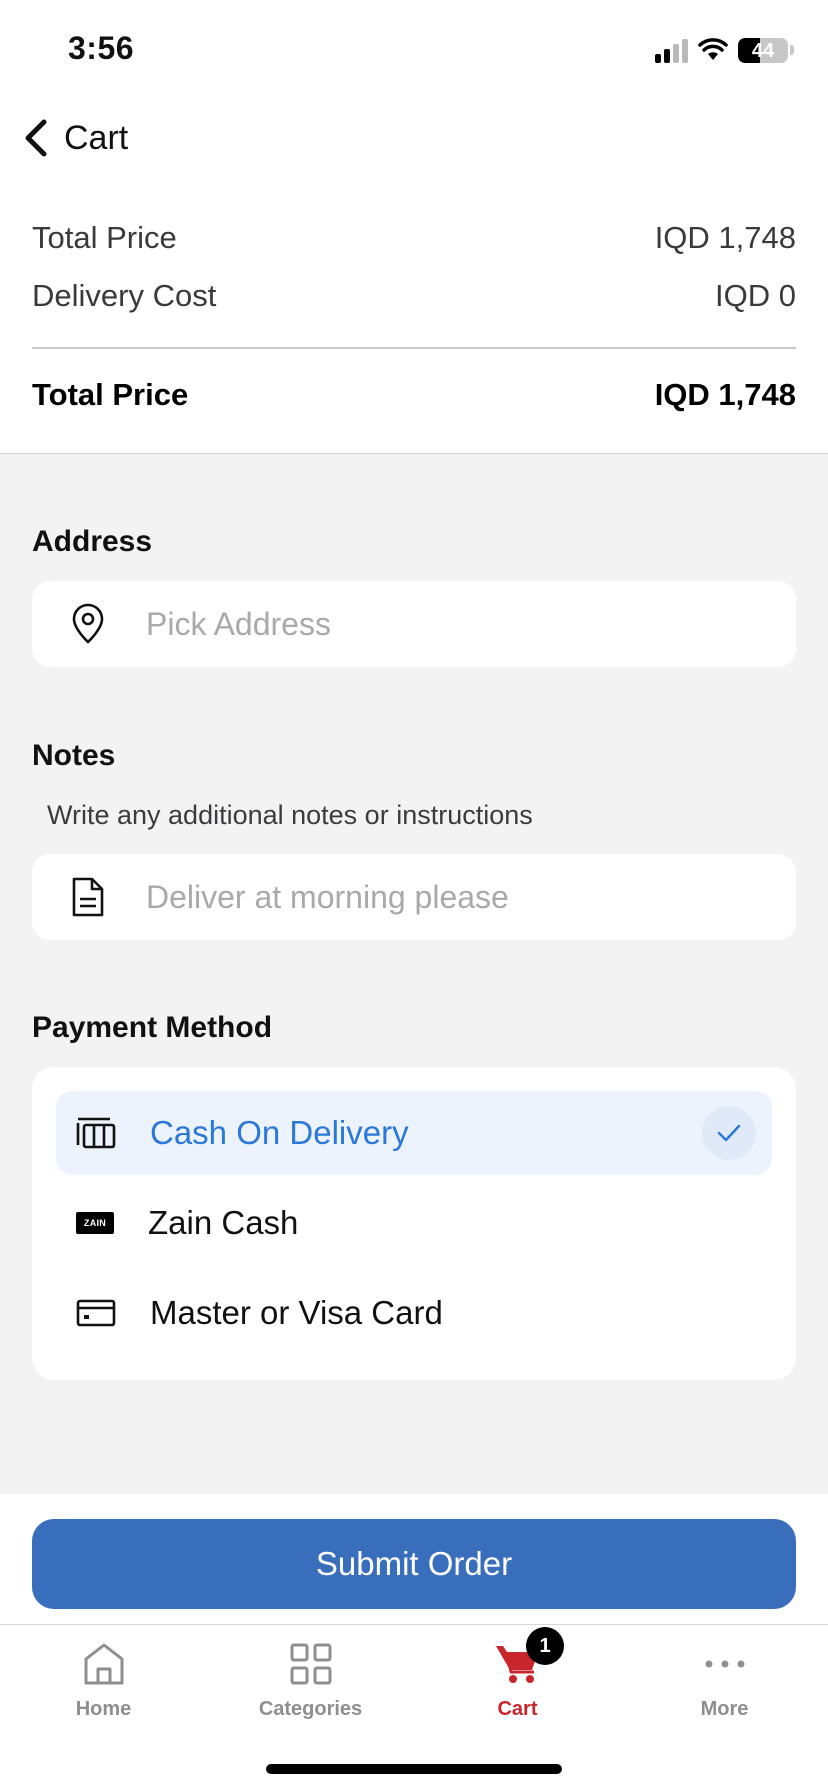 This screenshot has height=1792, width=828. Describe the element at coordinates (36, 138) in the screenshot. I see `chevron-left-icon` at that location.